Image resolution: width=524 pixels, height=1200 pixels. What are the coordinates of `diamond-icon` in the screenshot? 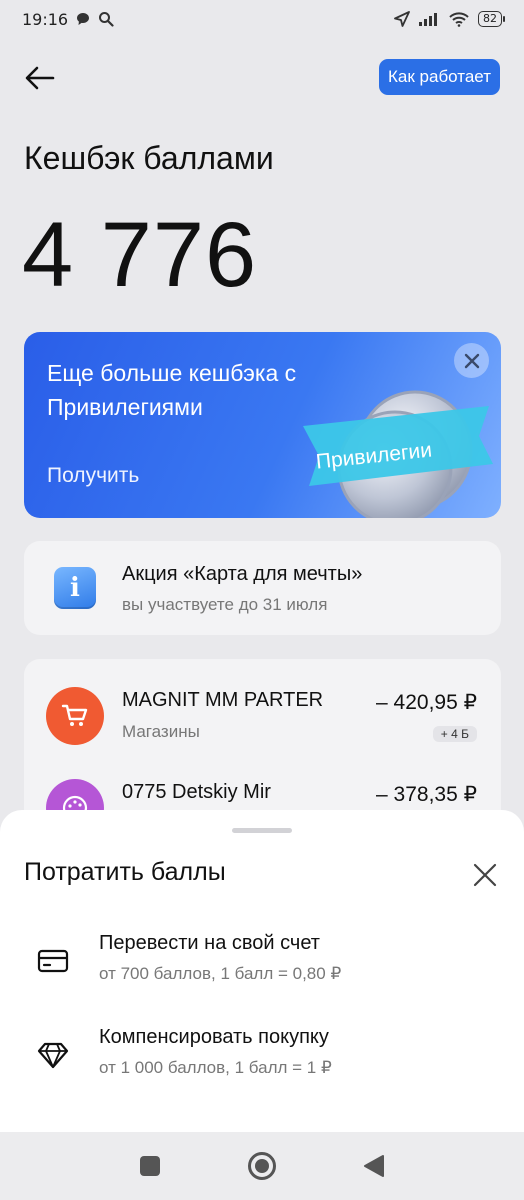 It's located at (53, 1055).